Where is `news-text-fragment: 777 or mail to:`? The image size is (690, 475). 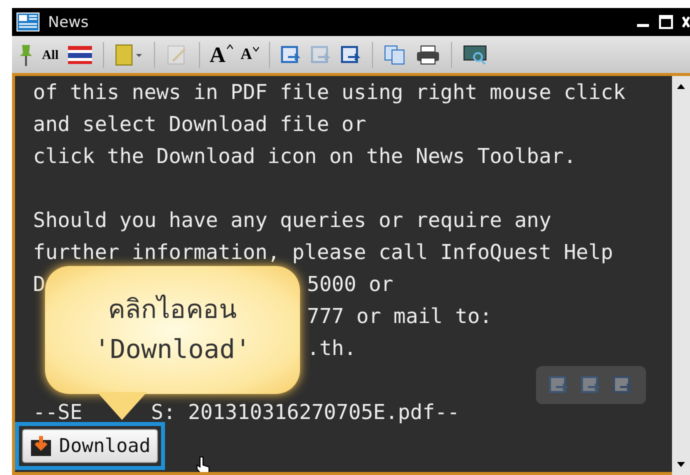 news-text-fragment: 777 or mail to: is located at coordinates (399, 316).